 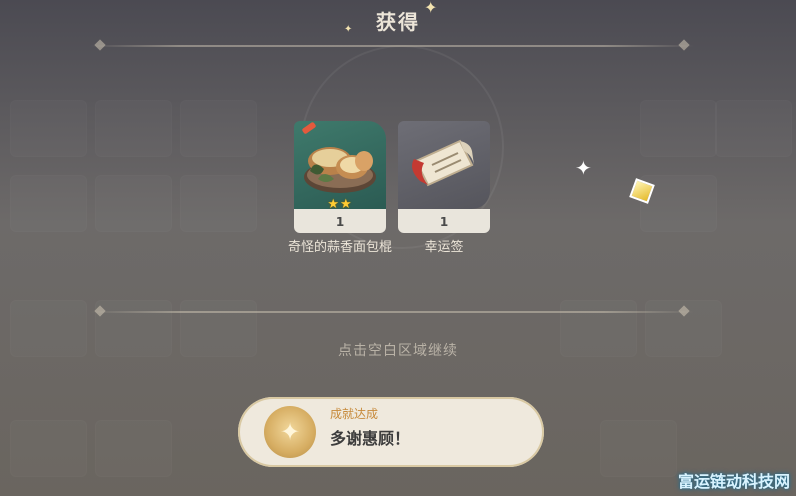 I want to click on achievement-label: 成就达成, so click(x=354, y=414).